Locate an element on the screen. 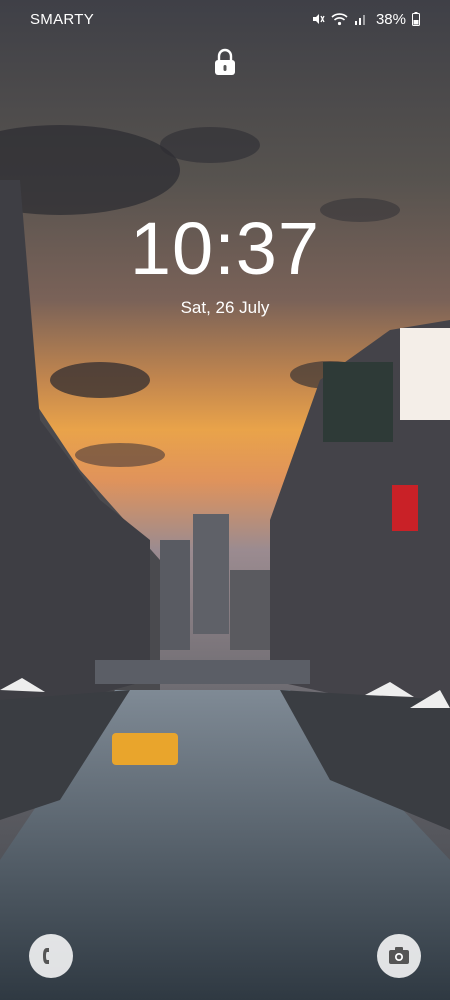 This screenshot has width=450, height=1000. wifi-icon is located at coordinates (339, 19).